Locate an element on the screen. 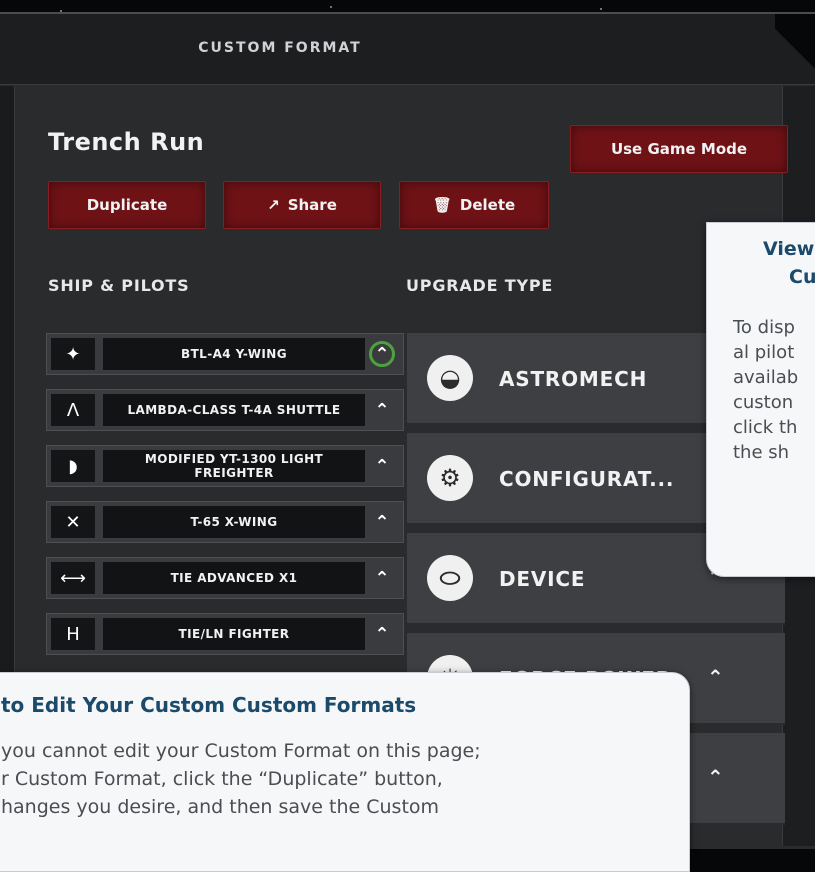 This screenshot has height=872, width=815. astromech-icon: ◒ is located at coordinates (450, 378).